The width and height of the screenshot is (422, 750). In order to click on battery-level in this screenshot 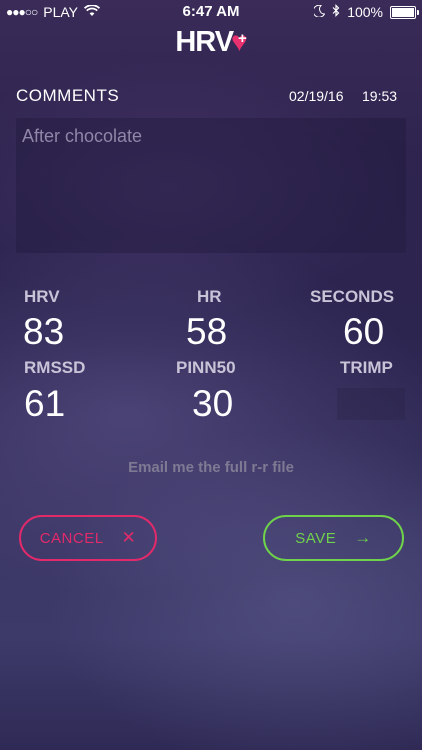, I will do `click(403, 12)`.